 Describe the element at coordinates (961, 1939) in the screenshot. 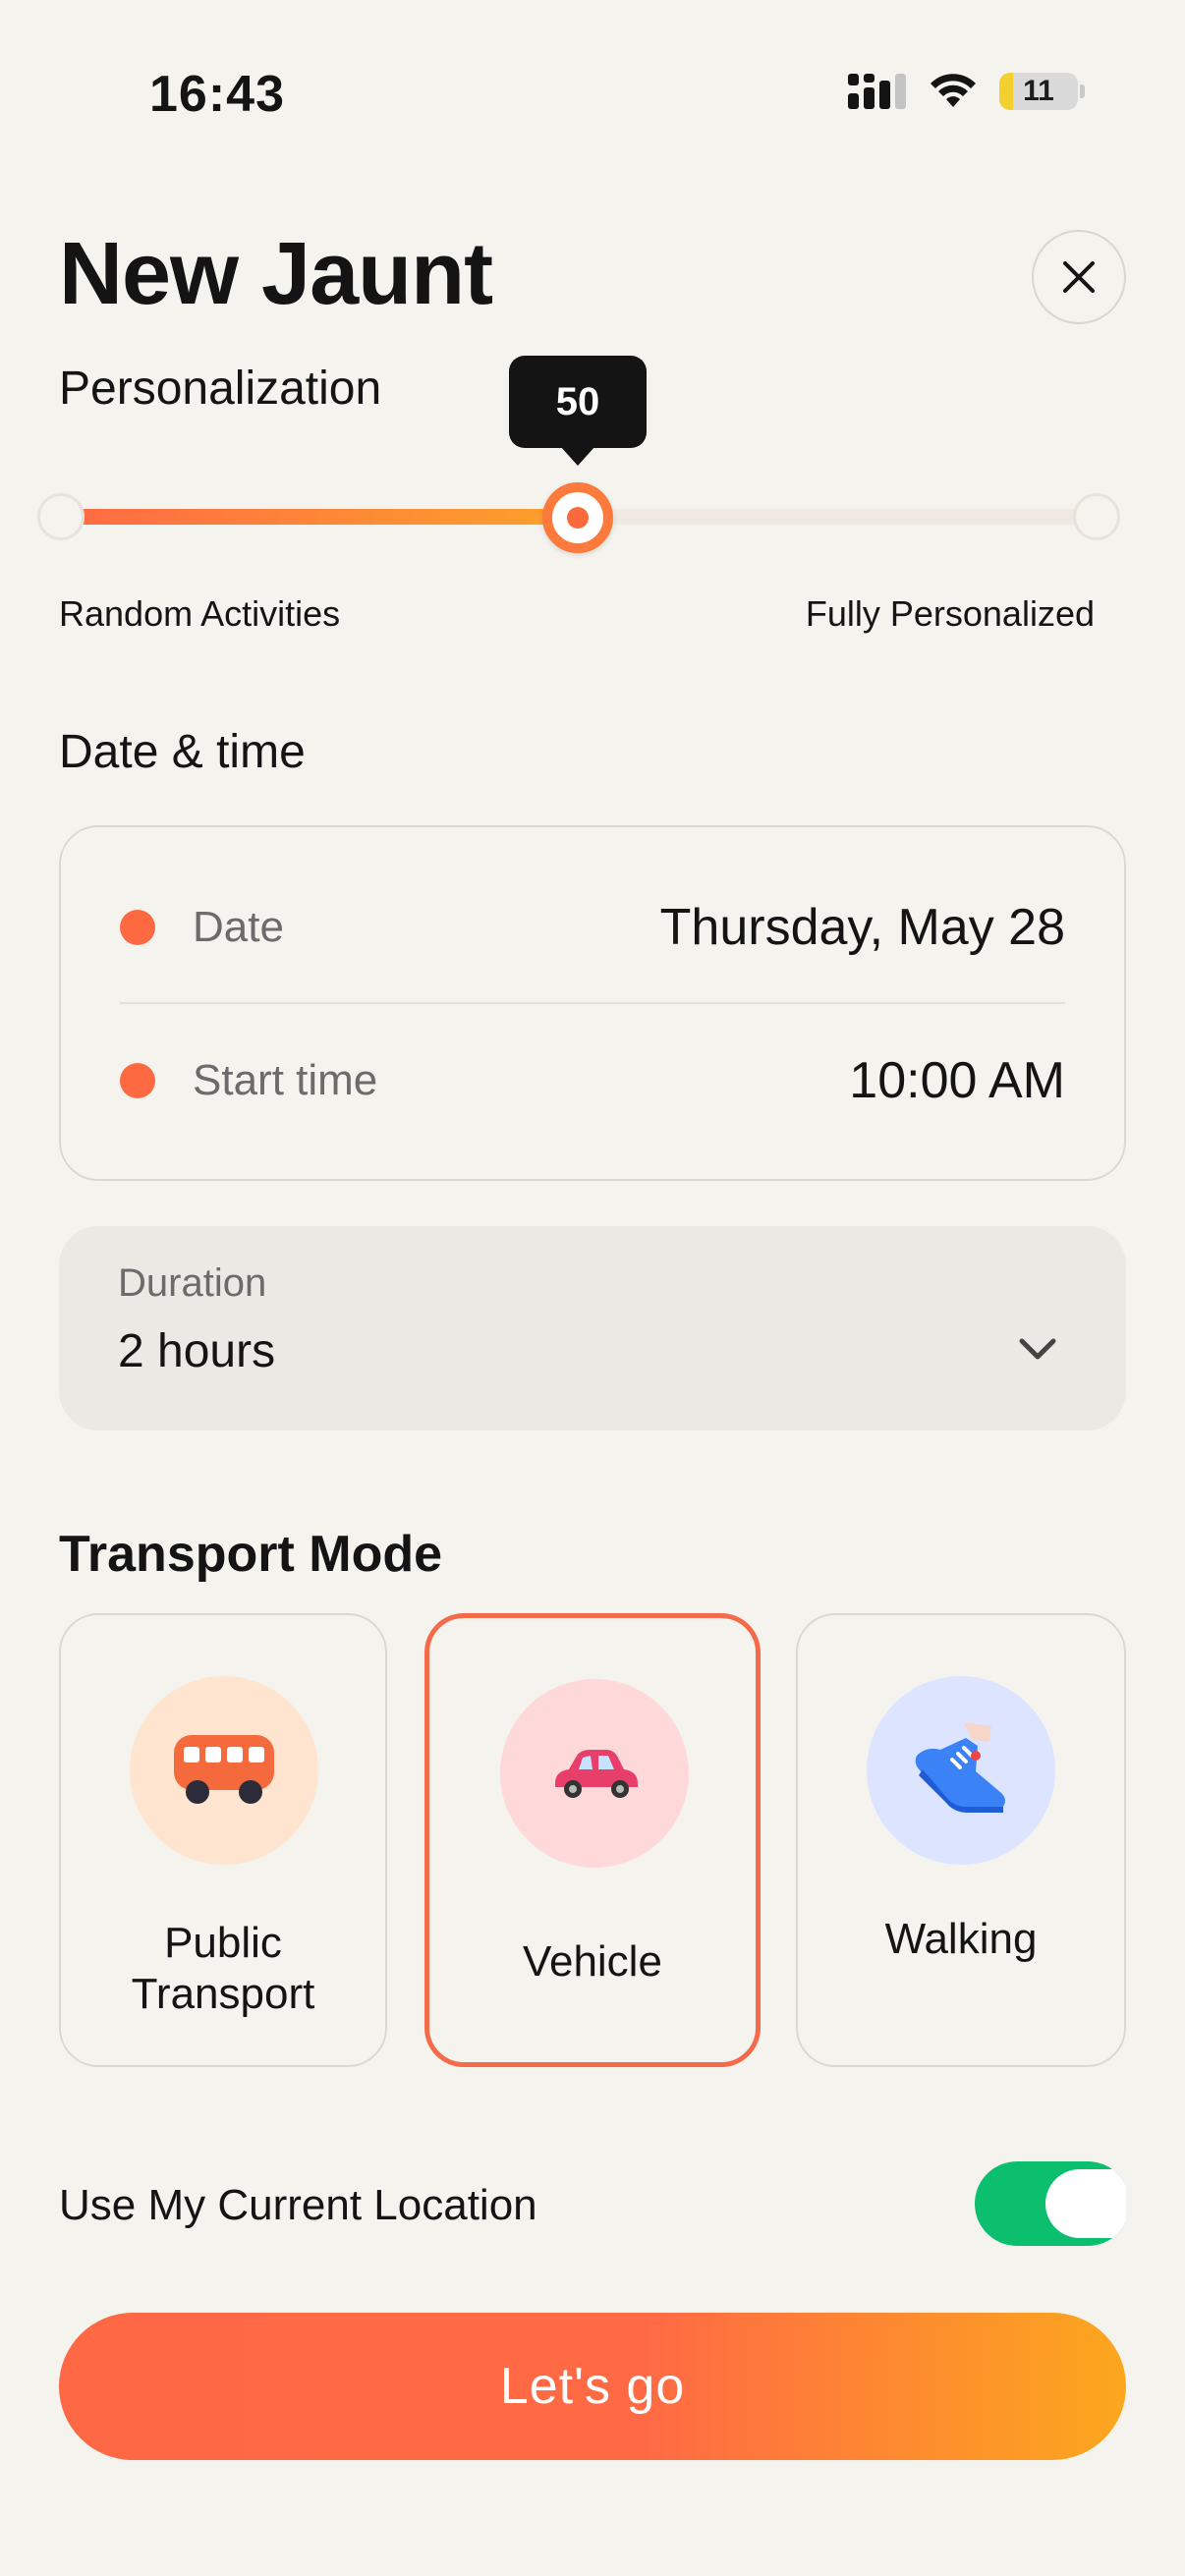

I see `transport-option-label: Walking` at that location.